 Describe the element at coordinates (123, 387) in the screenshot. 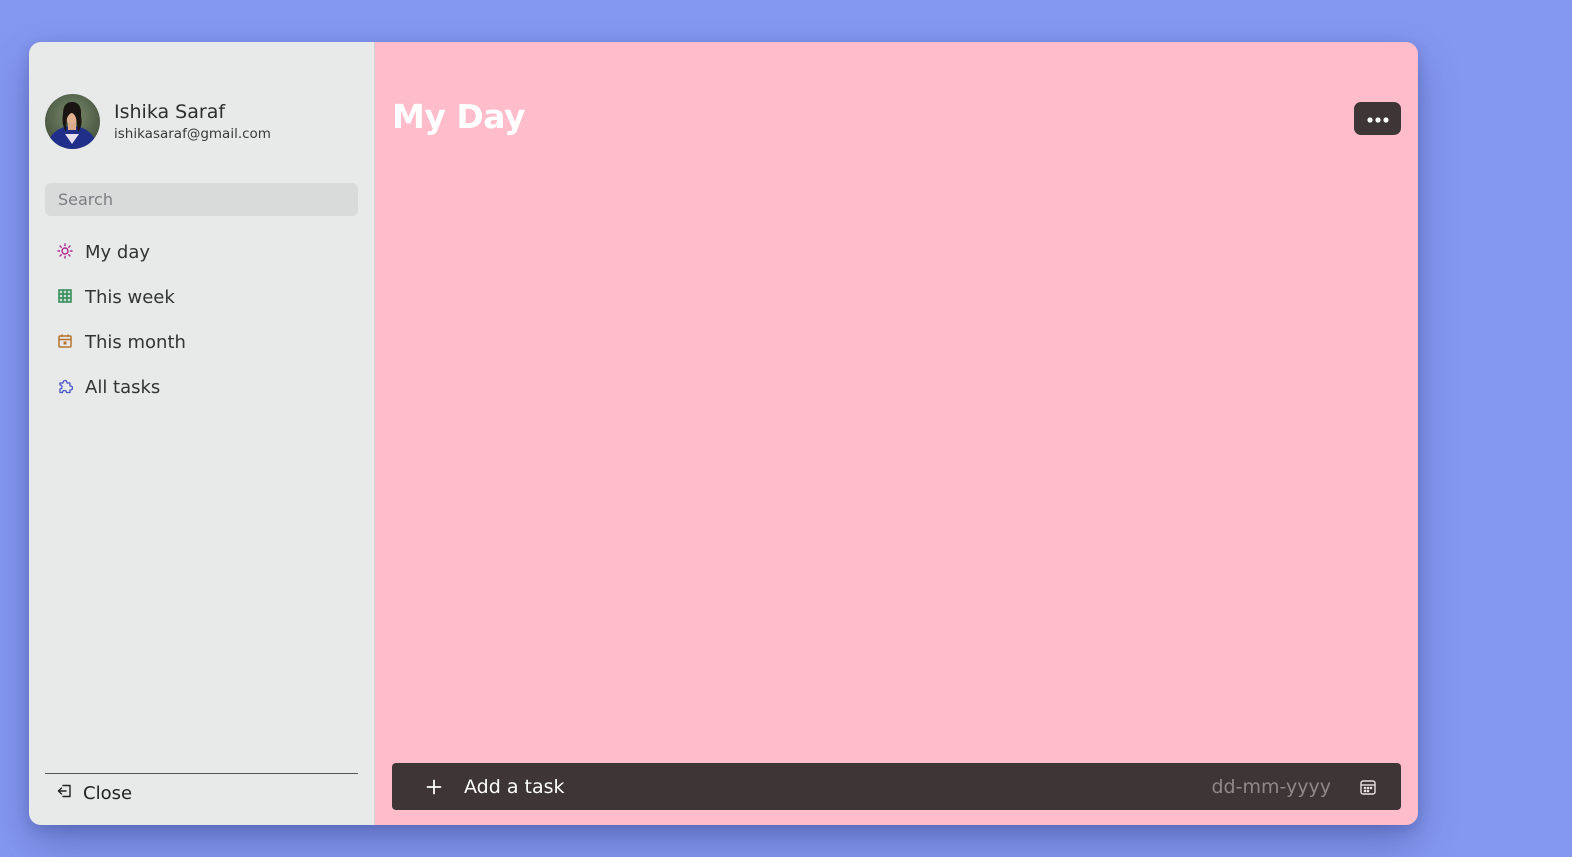

I see `sidebar-item-label: All tasks` at that location.